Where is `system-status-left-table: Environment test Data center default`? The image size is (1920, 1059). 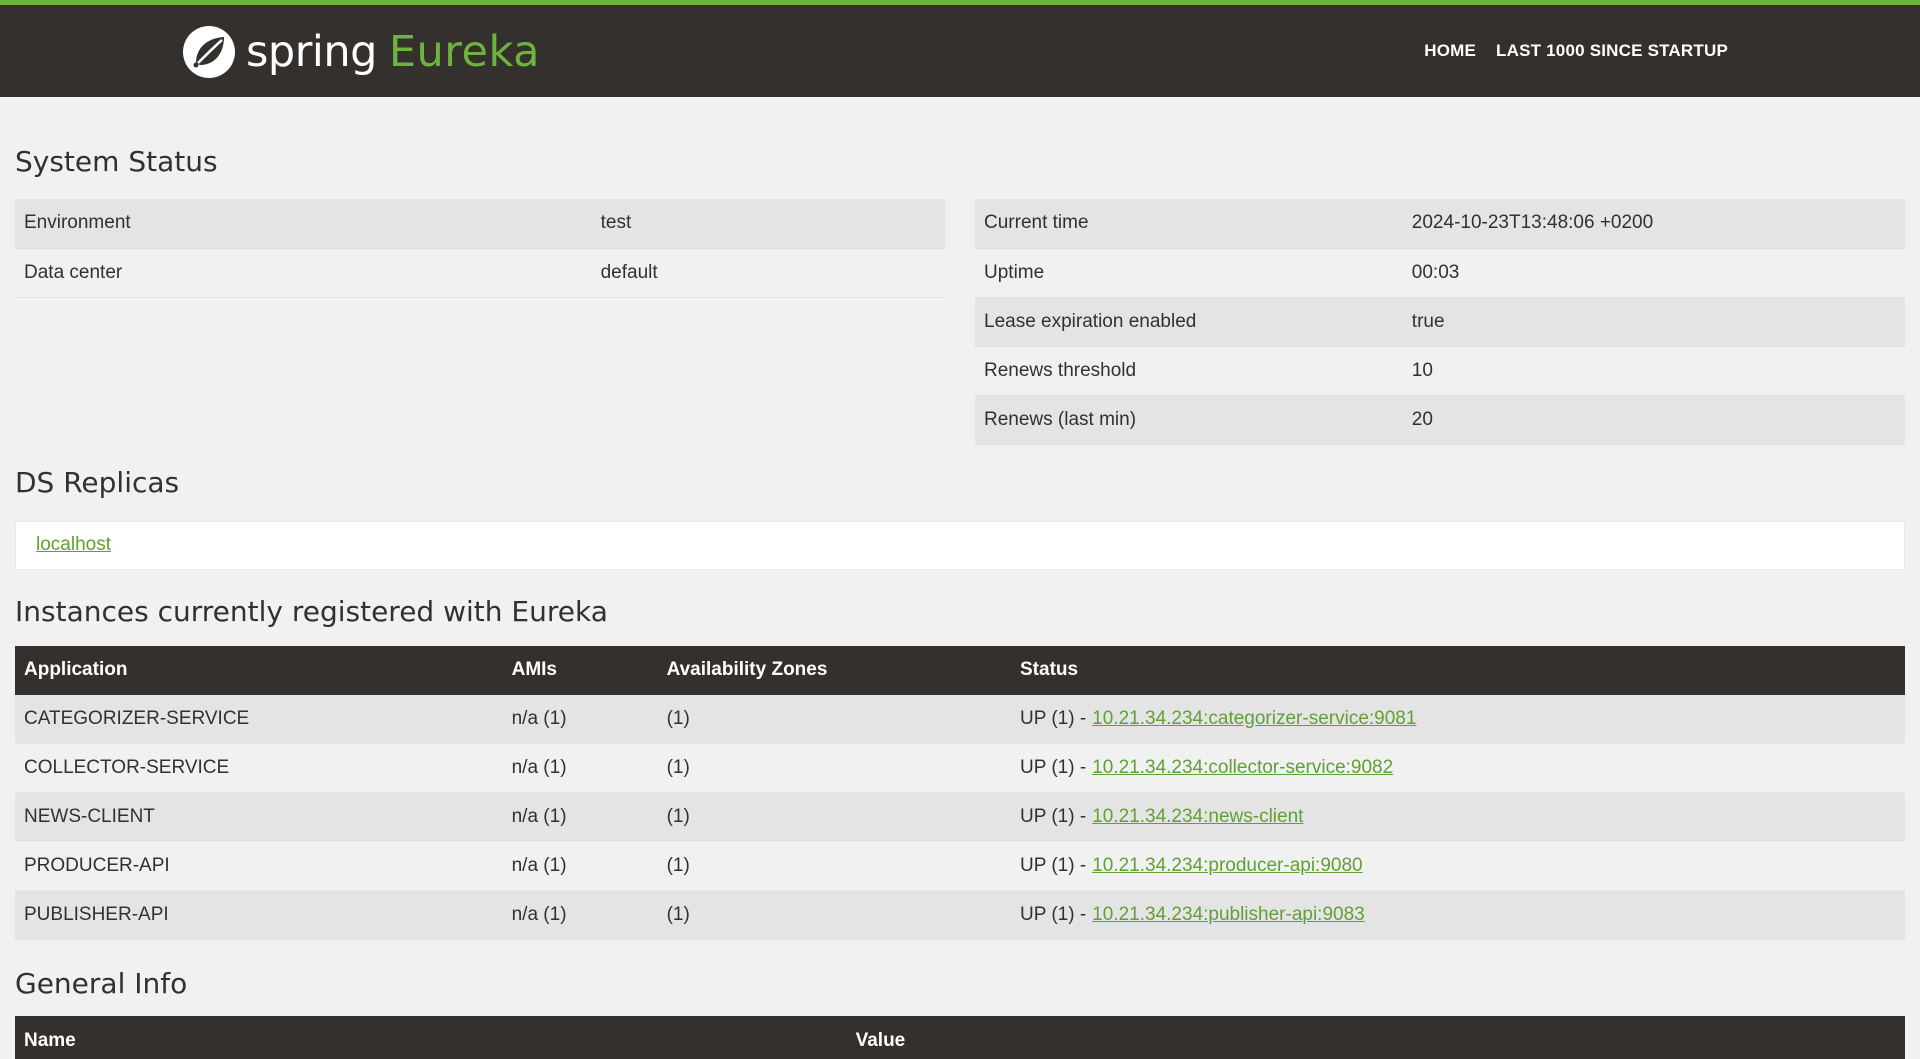 system-status-left-table: Environment test Data center default is located at coordinates (480, 248).